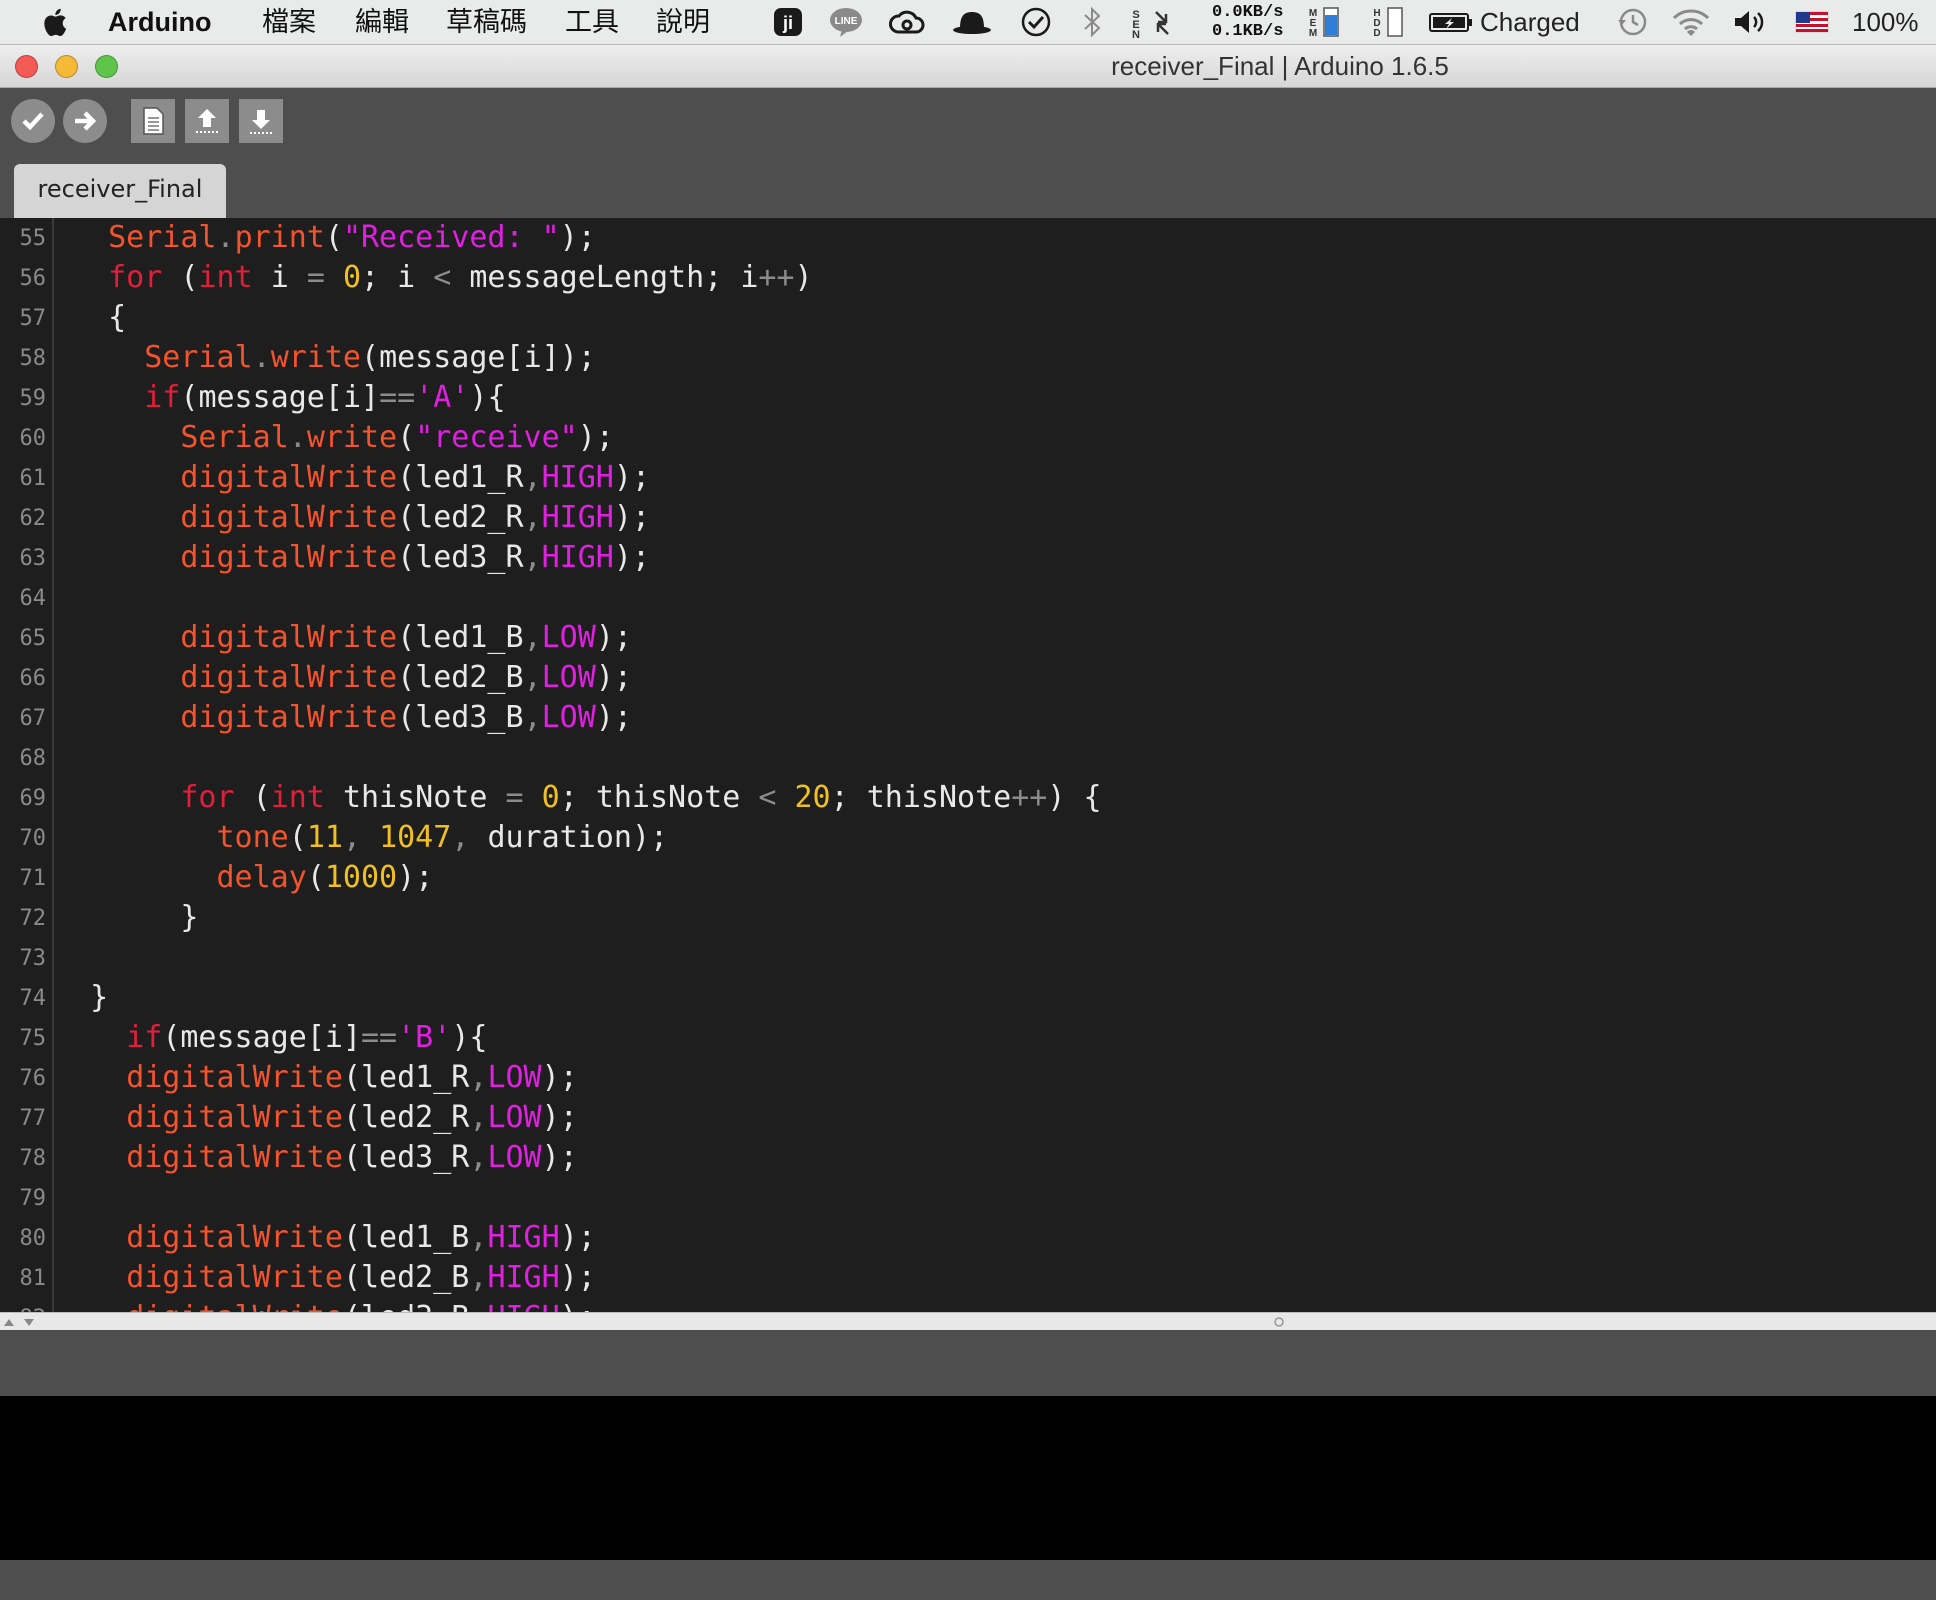 Image resolution: width=1936 pixels, height=1600 pixels. Describe the element at coordinates (415, 797) in the screenshot. I see `code-token: thisNote` at that location.